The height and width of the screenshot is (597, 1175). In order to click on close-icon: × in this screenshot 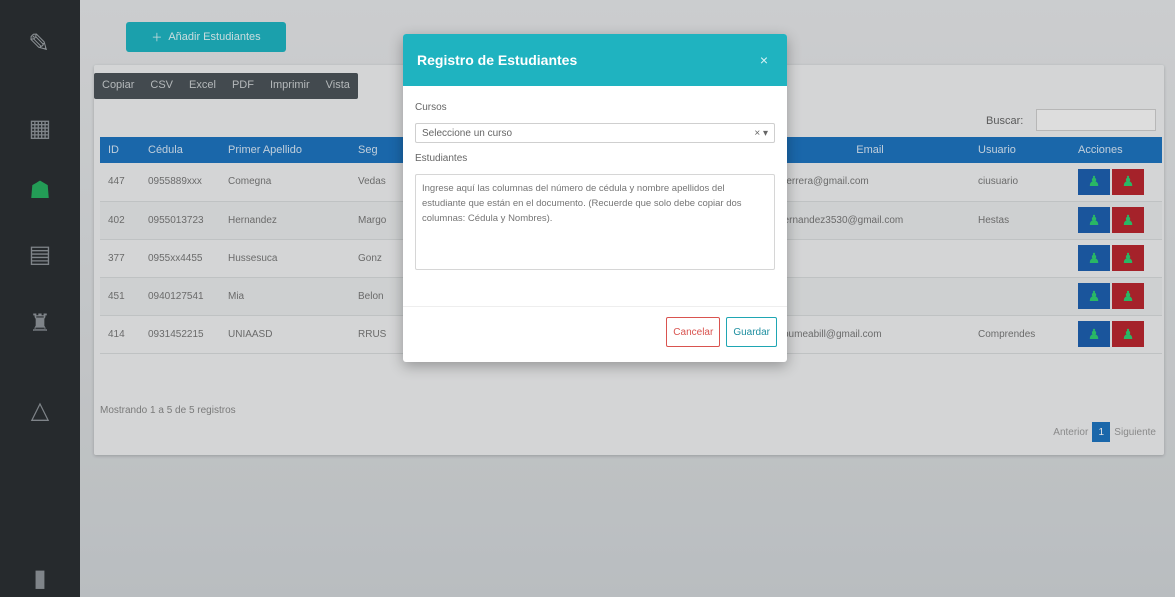, I will do `click(764, 60)`.